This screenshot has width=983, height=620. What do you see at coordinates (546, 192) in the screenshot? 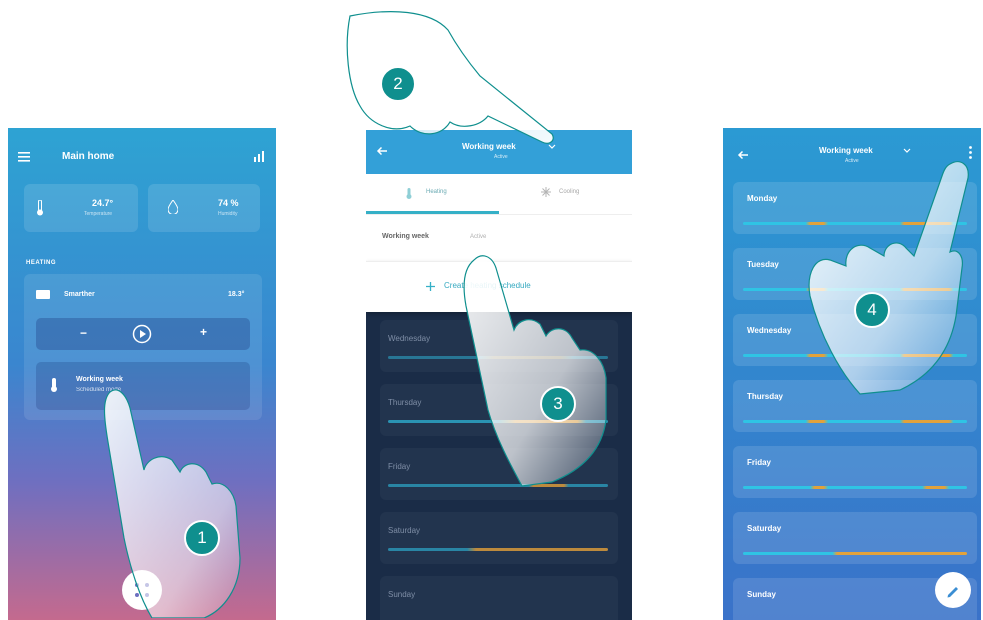
I see `snowflake-icon` at bounding box center [546, 192].